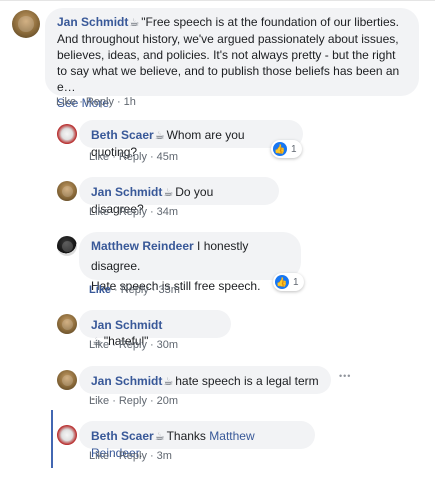 The height and width of the screenshot is (477, 435). Describe the element at coordinates (164, 456) in the screenshot. I see `timestamp: 3m` at that location.